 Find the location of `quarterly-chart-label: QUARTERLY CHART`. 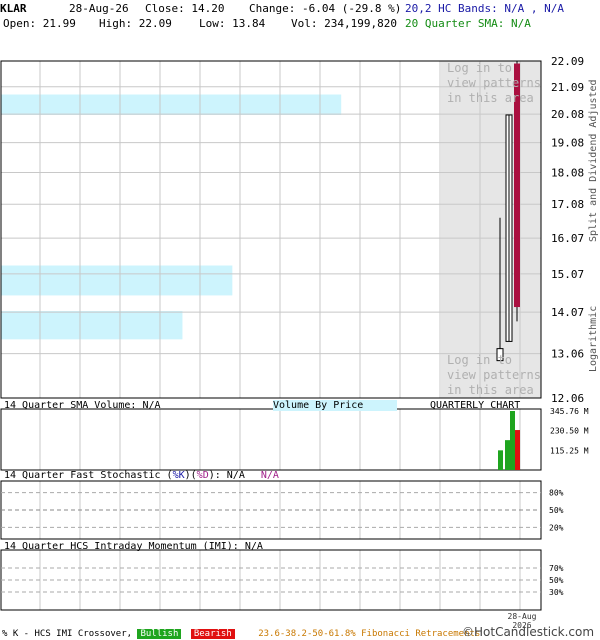

quarterly-chart-label: QUARTERLY CHART is located at coordinates (475, 405).